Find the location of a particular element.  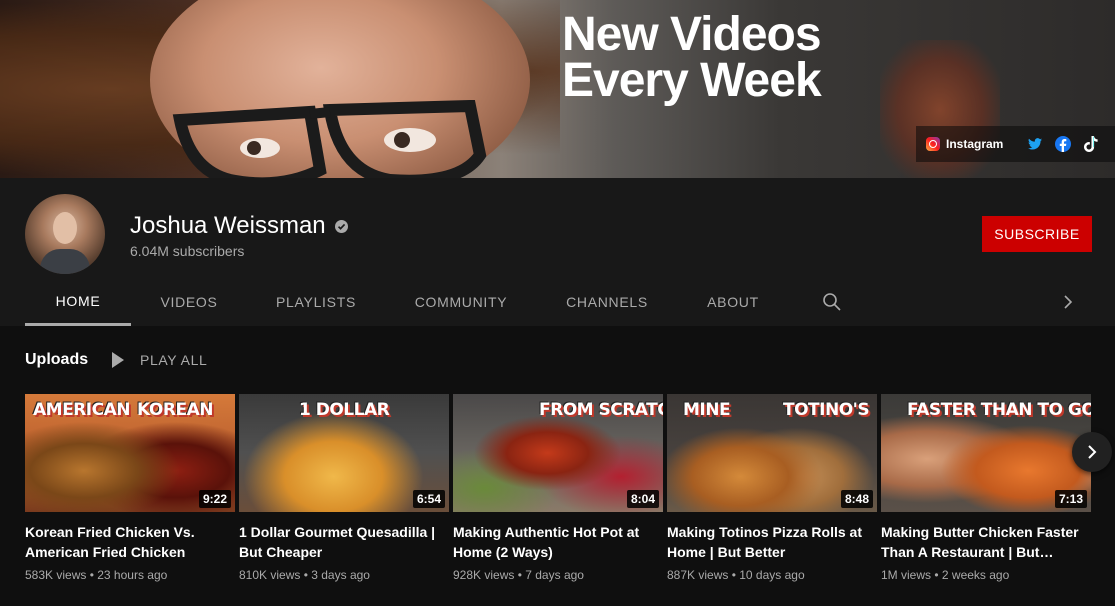

thumbnail-text: 1 DOLLAR is located at coordinates (344, 410).